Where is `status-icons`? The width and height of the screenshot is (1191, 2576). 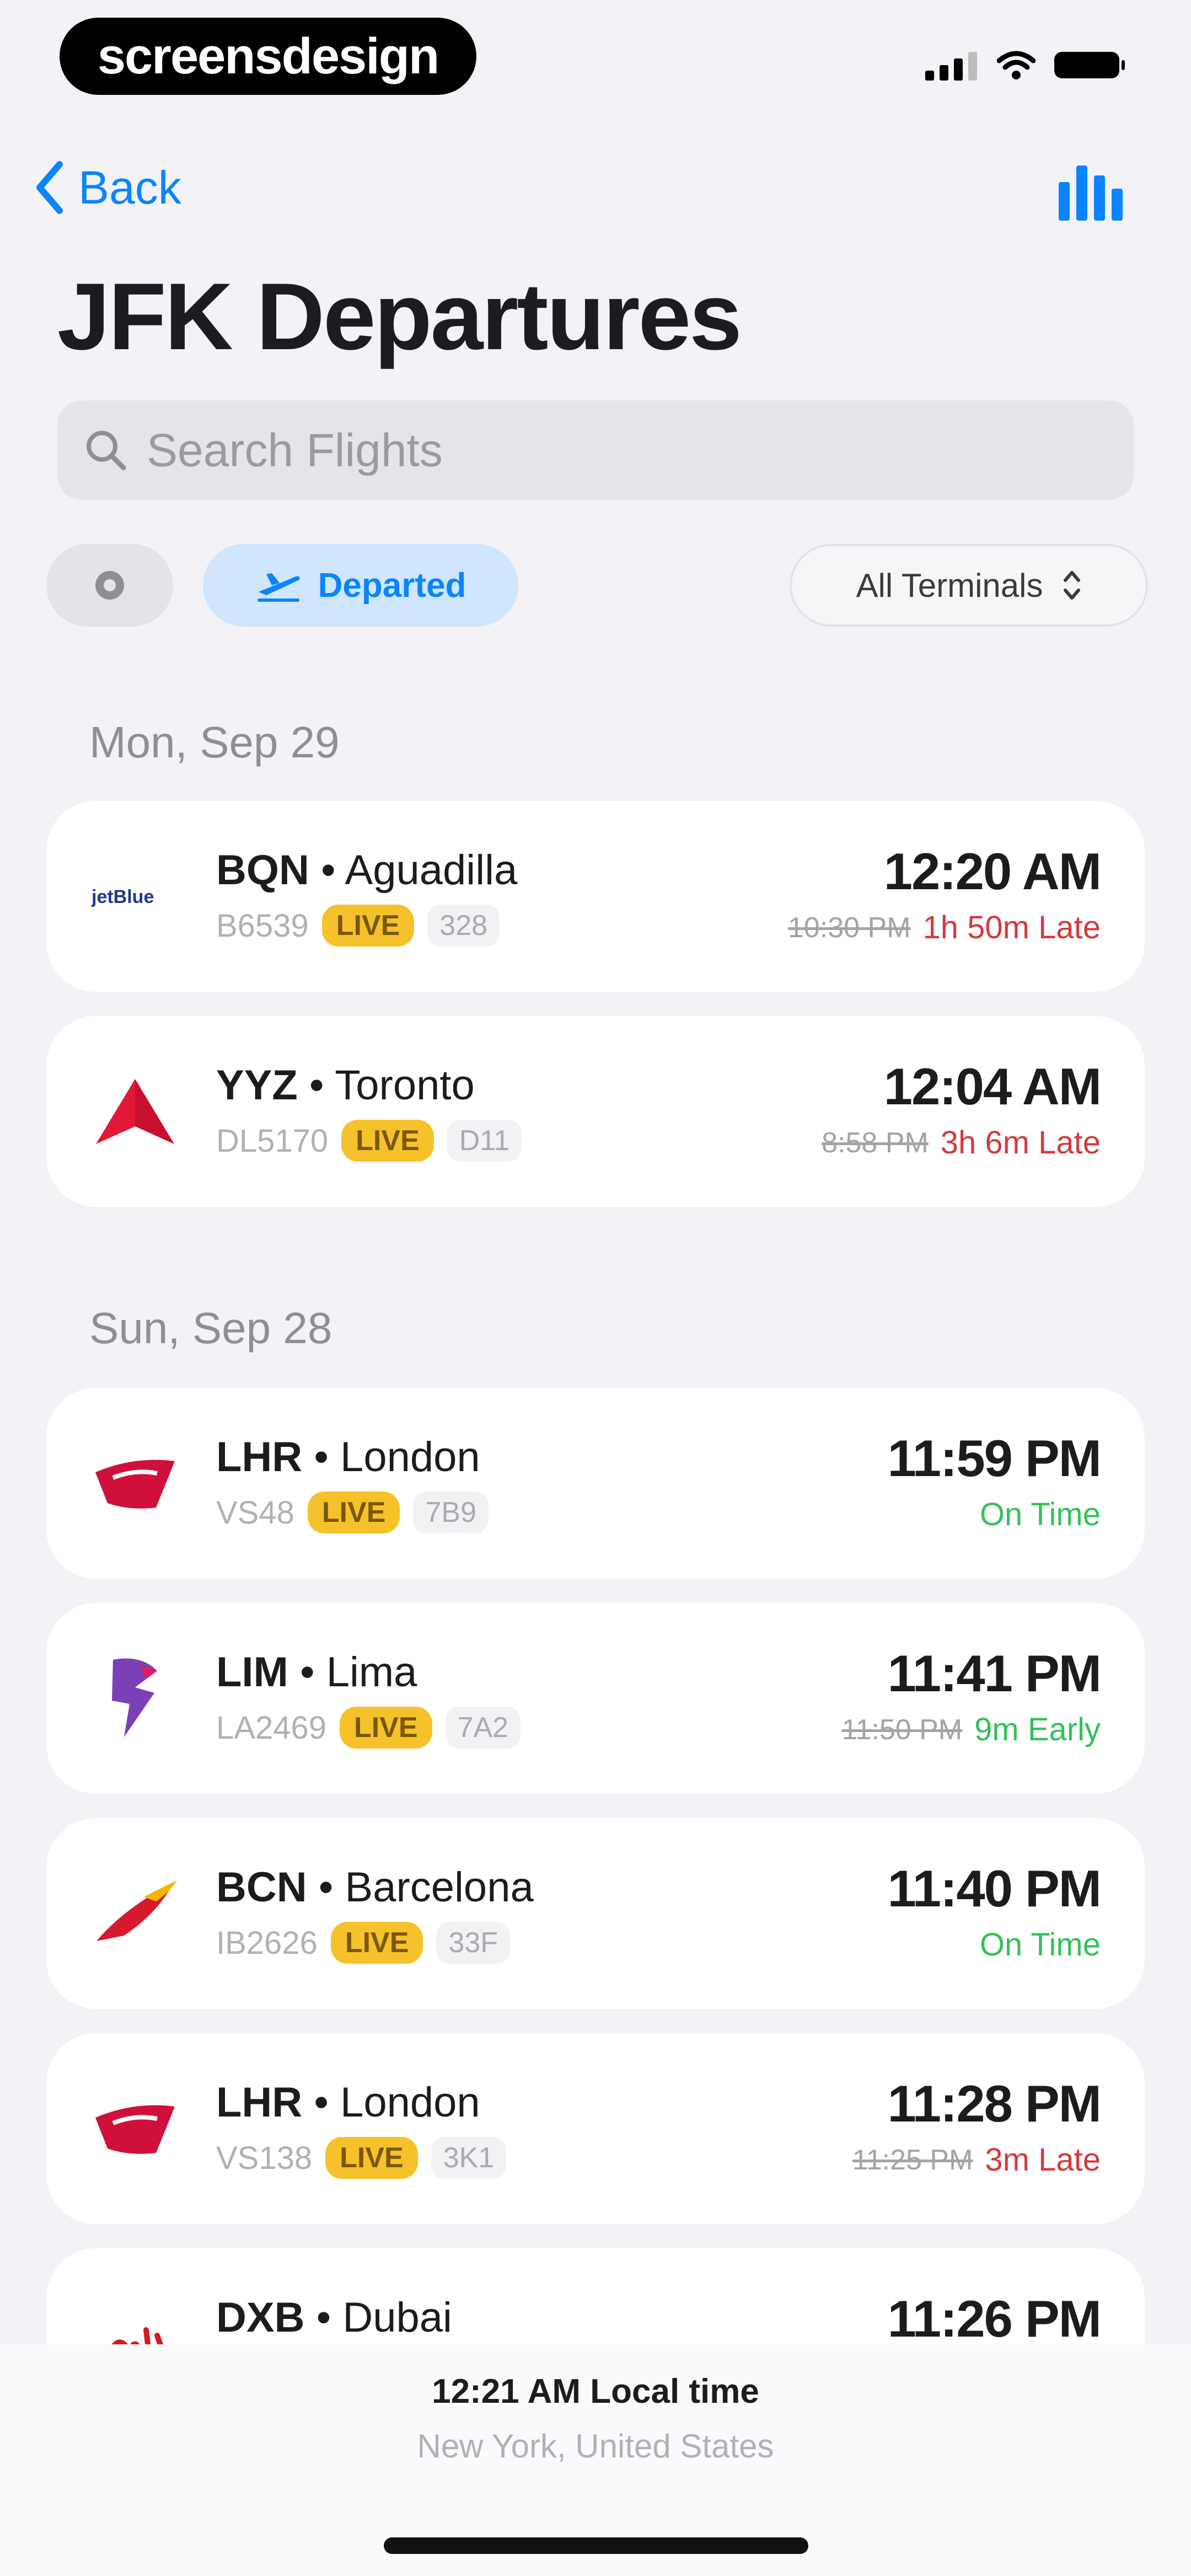
status-icons is located at coordinates (1025, 65).